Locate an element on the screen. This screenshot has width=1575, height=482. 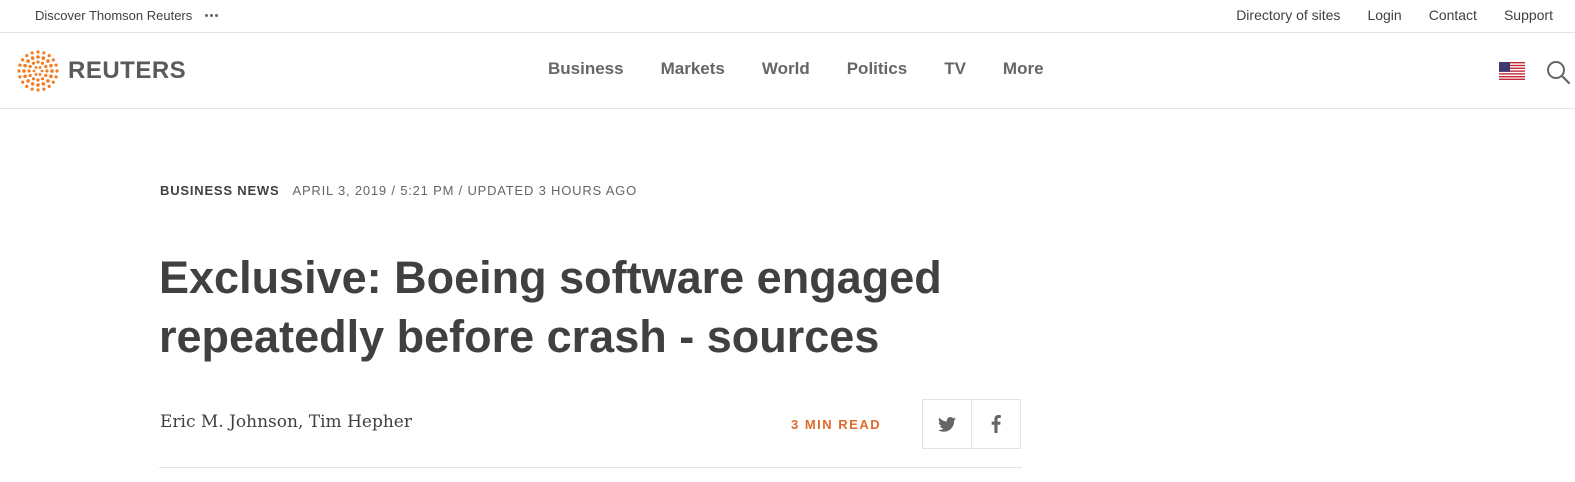
nav-business: Business is located at coordinates (586, 69).